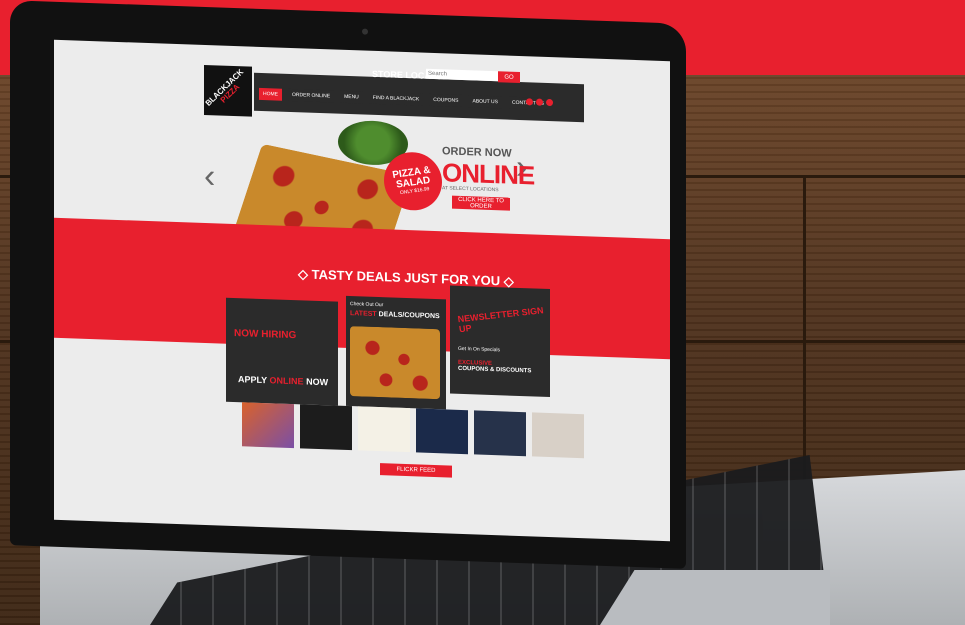 This screenshot has height=625, width=965. Describe the element at coordinates (470, 189) in the screenshot. I see `hero-subtext: AT SELECT LOCATIONS` at that location.